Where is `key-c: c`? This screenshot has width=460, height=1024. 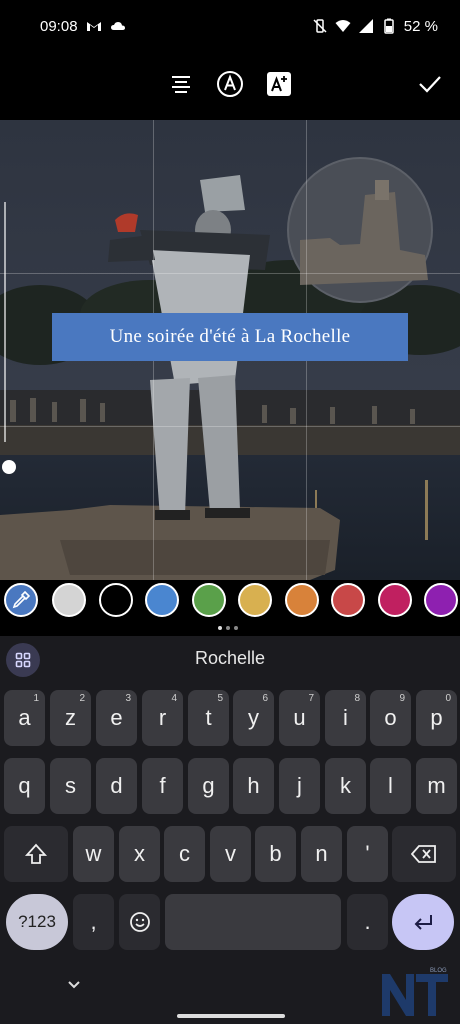 key-c: c is located at coordinates (184, 854).